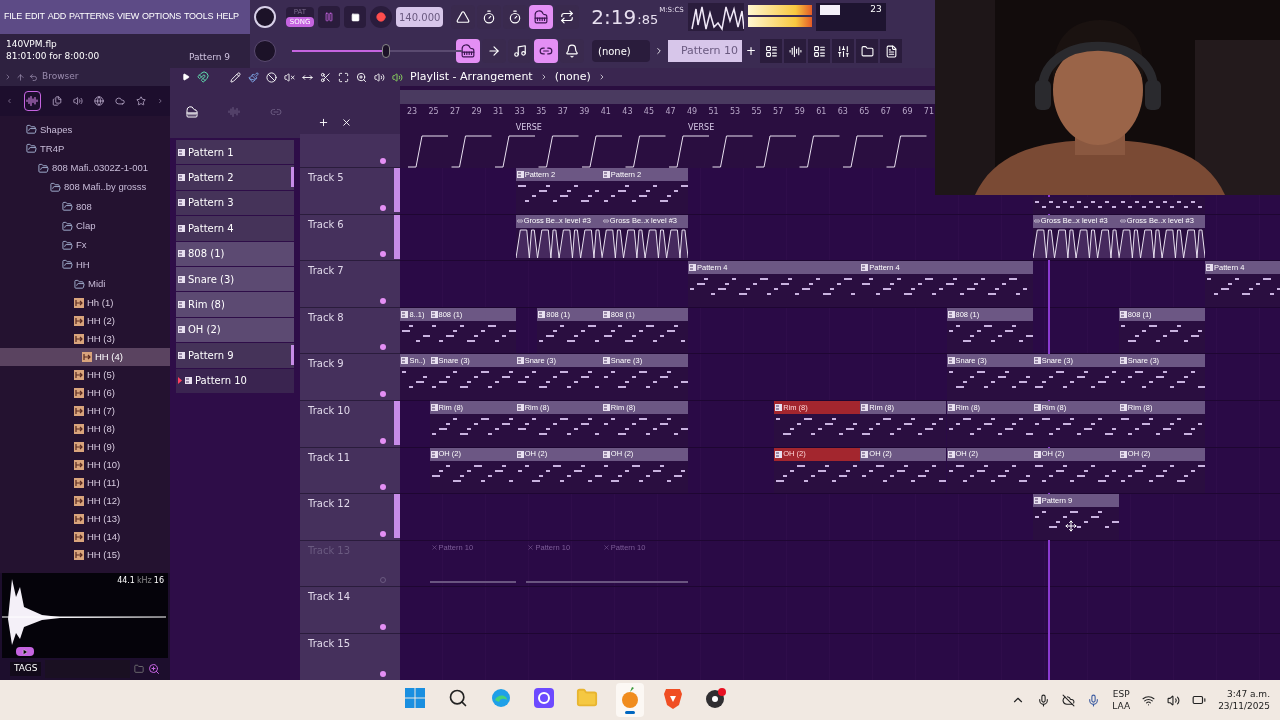 The height and width of the screenshot is (720, 1280). What do you see at coordinates (799, 112) in the screenshot?
I see `ruler-number: 59` at bounding box center [799, 112].